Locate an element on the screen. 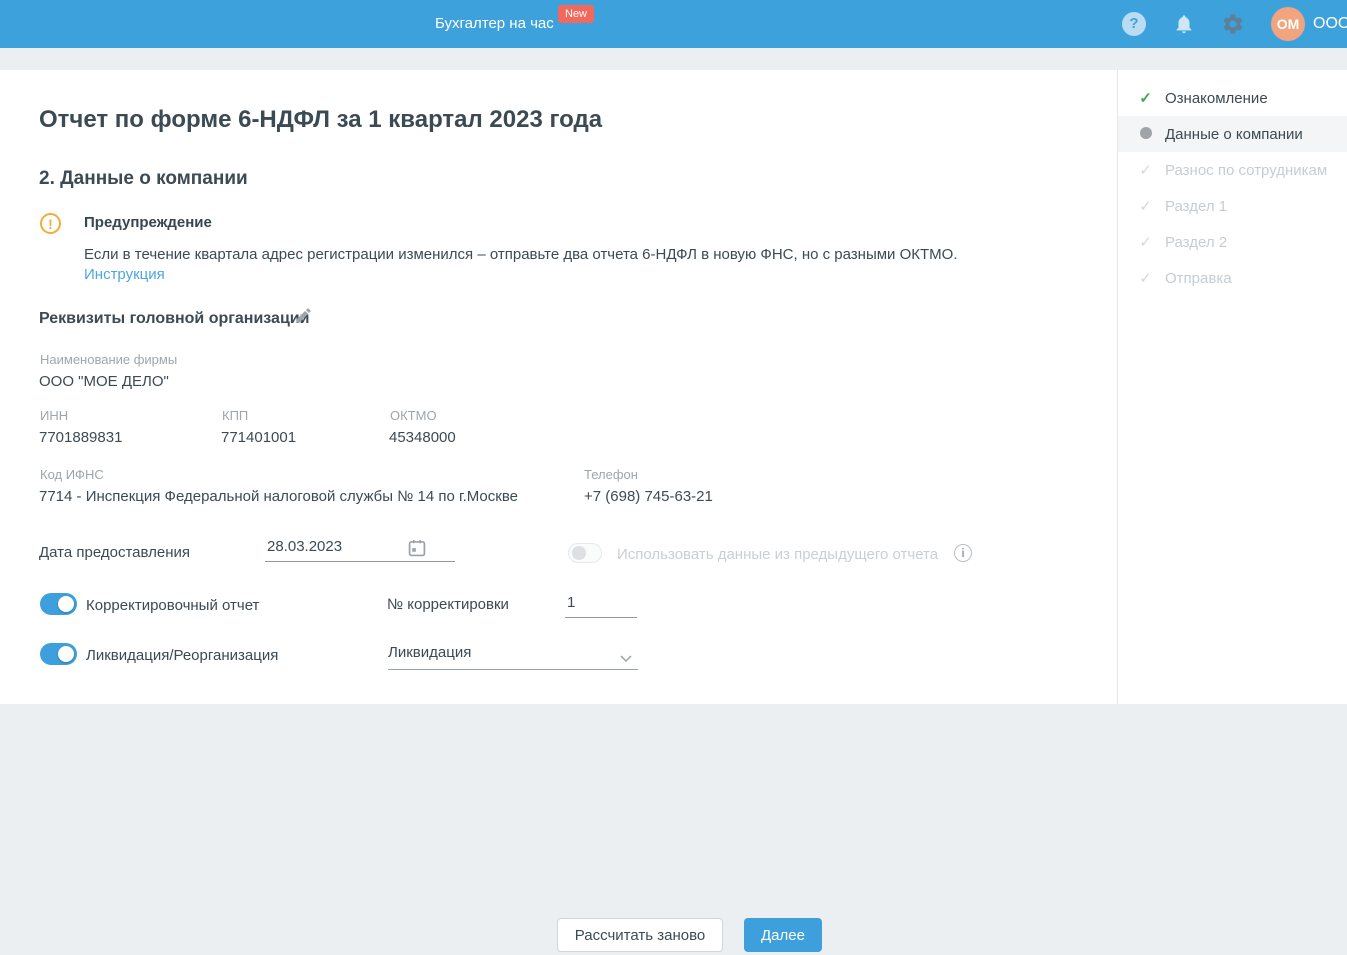 The height and width of the screenshot is (955, 1347). date-label: Дата предоставления is located at coordinates (115, 552).